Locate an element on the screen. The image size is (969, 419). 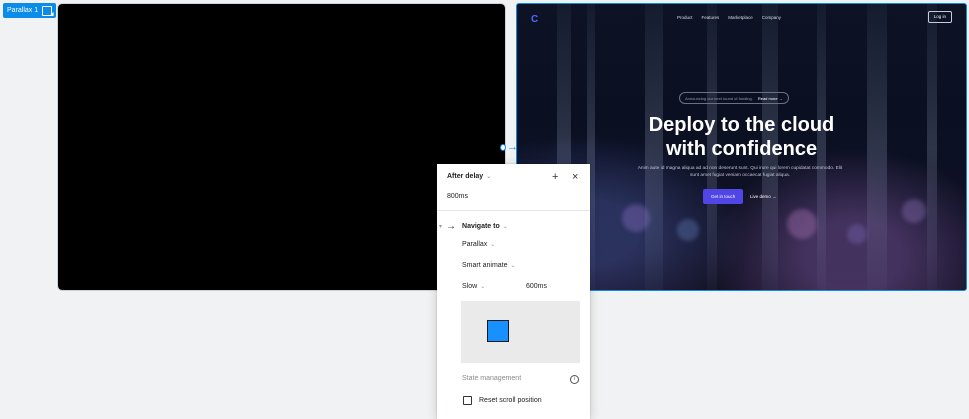
info-icon: i is located at coordinates (574, 379).